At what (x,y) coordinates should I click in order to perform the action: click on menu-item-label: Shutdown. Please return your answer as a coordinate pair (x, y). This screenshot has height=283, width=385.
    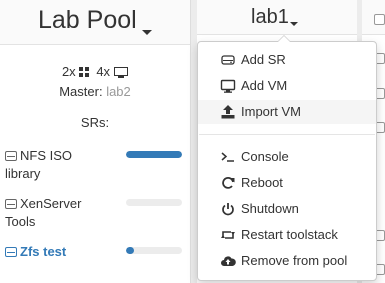
    Looking at the image, I should click on (270, 208).